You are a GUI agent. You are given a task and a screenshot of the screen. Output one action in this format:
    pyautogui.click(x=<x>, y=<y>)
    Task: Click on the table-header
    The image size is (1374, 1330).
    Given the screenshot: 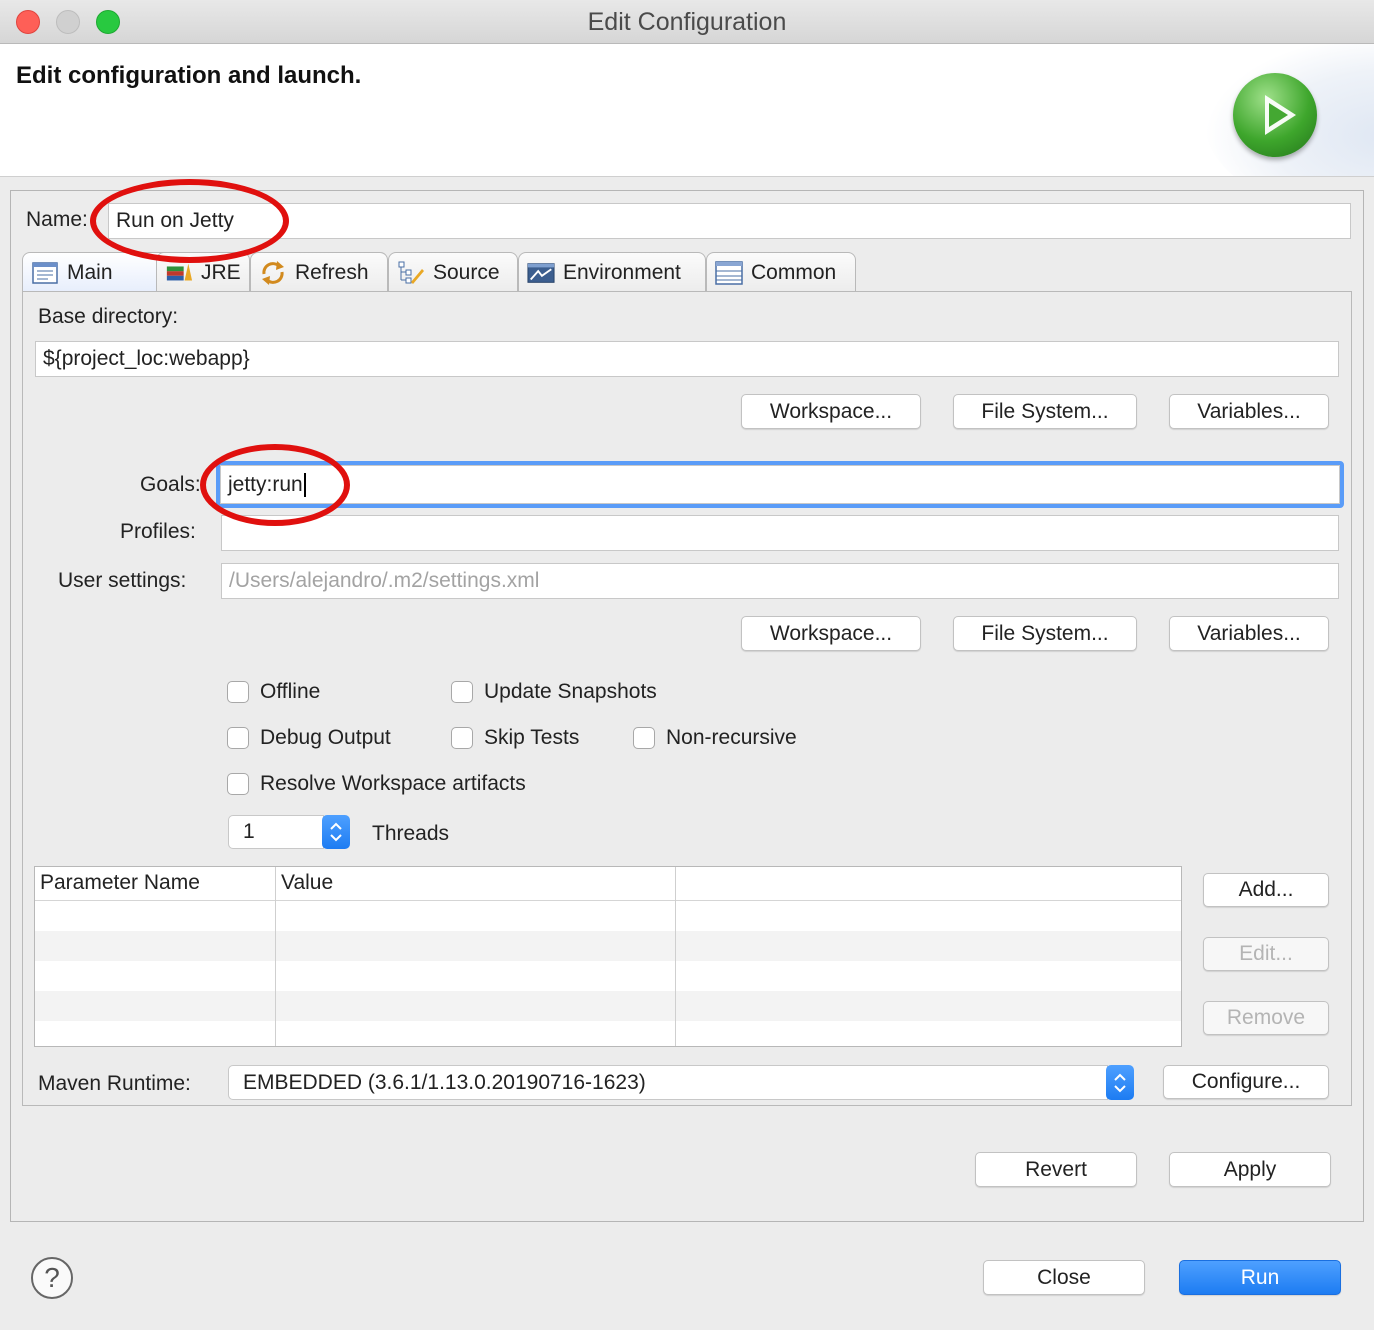 What is the action you would take?
    pyautogui.click(x=608, y=884)
    